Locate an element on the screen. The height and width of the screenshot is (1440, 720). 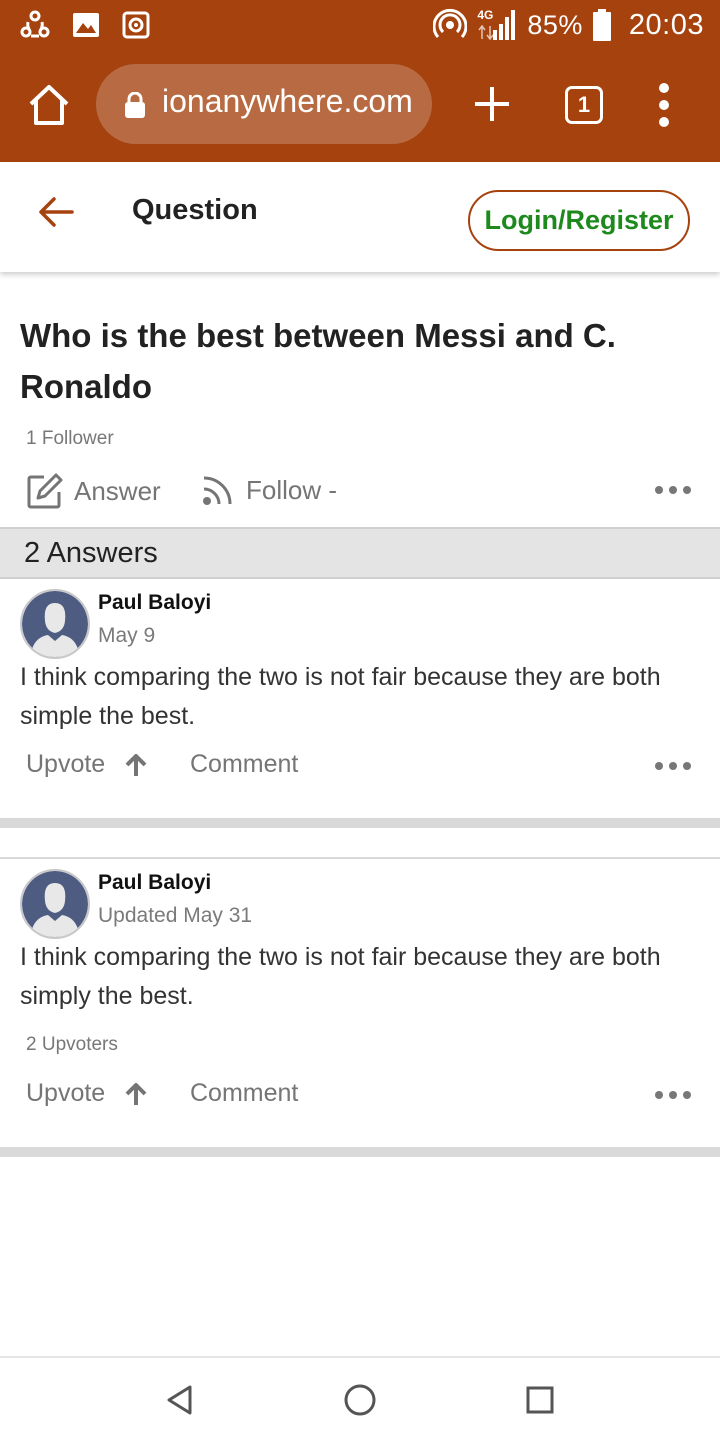
follow-button: Follow - is located at coordinates (268, 490).